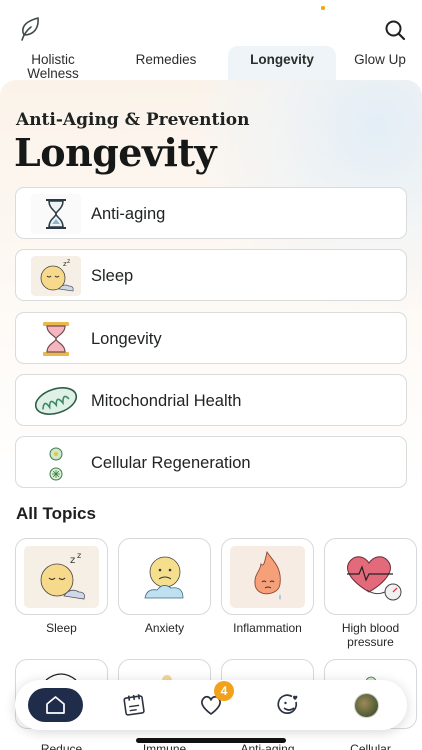 This screenshot has width=422, height=750. Describe the element at coordinates (267, 746) in the screenshot. I see `topic-label: Anti-aging` at that location.